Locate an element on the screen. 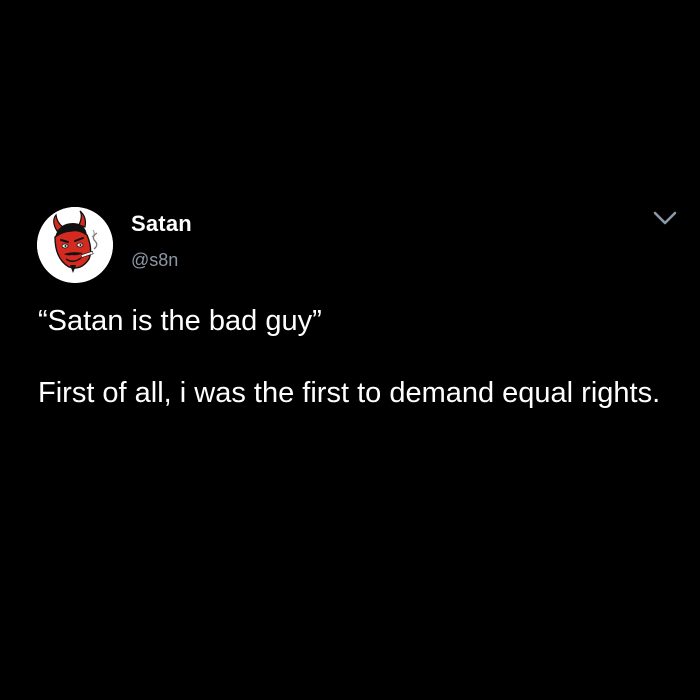  author-avatar is located at coordinates (75, 245).